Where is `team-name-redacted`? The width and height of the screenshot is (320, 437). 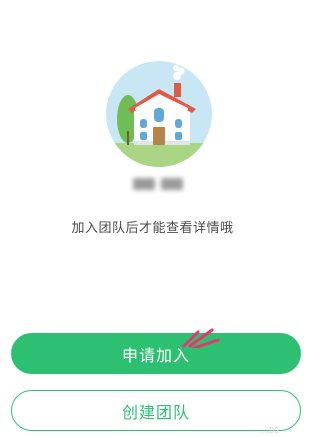
team-name-redacted is located at coordinates (159, 184).